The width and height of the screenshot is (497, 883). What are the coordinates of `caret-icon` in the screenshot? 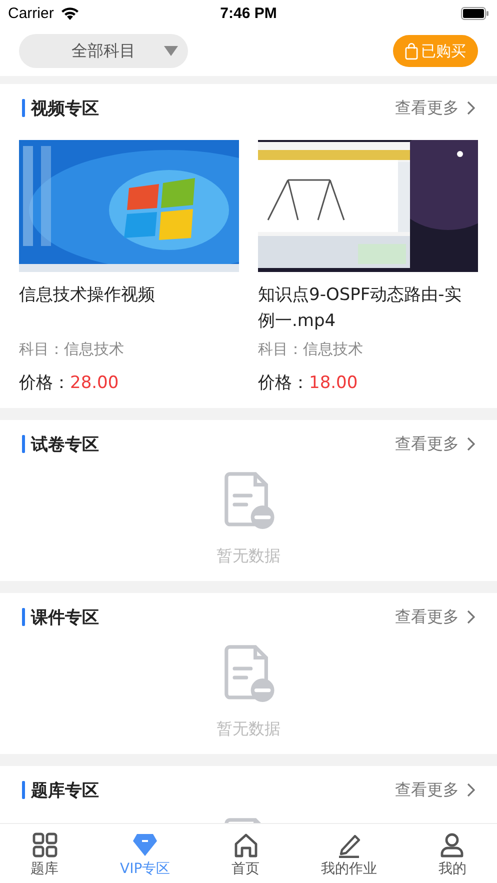 It's located at (171, 51).